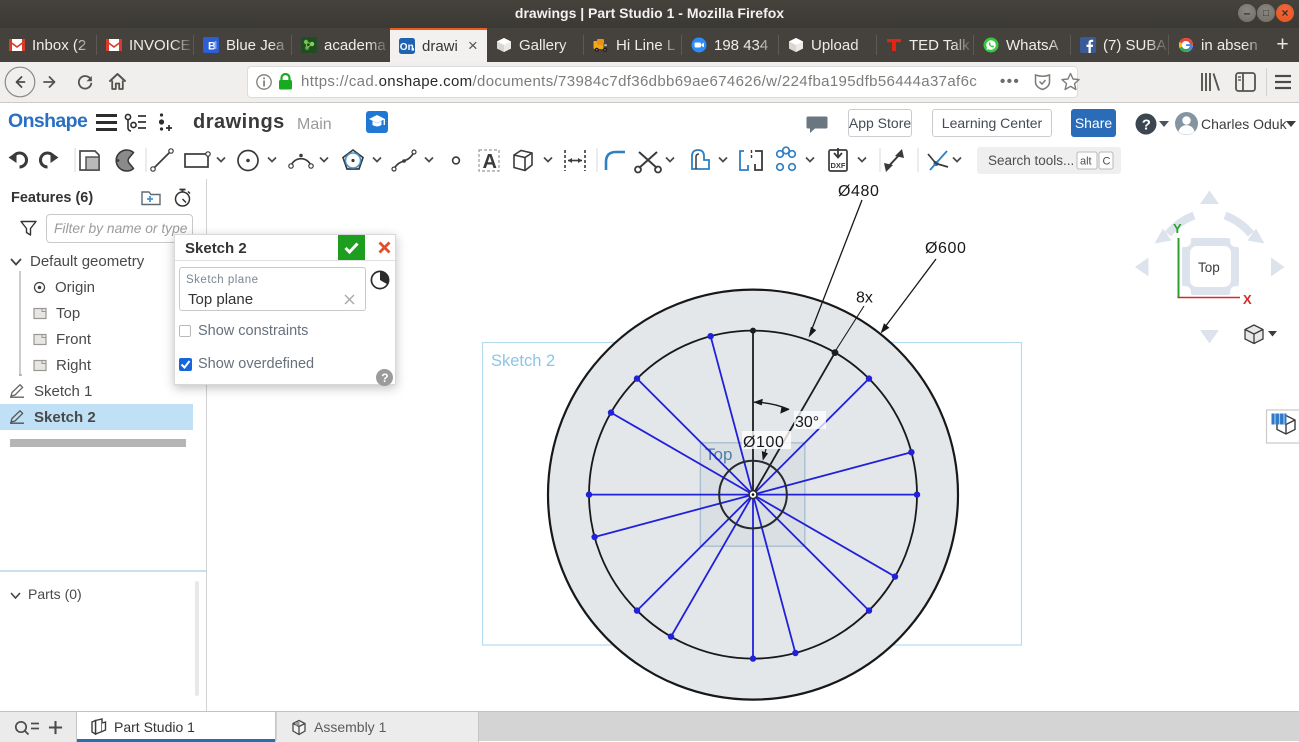 The width and height of the screenshot is (1299, 742). I want to click on svg-text: DXF, so click(838, 165).